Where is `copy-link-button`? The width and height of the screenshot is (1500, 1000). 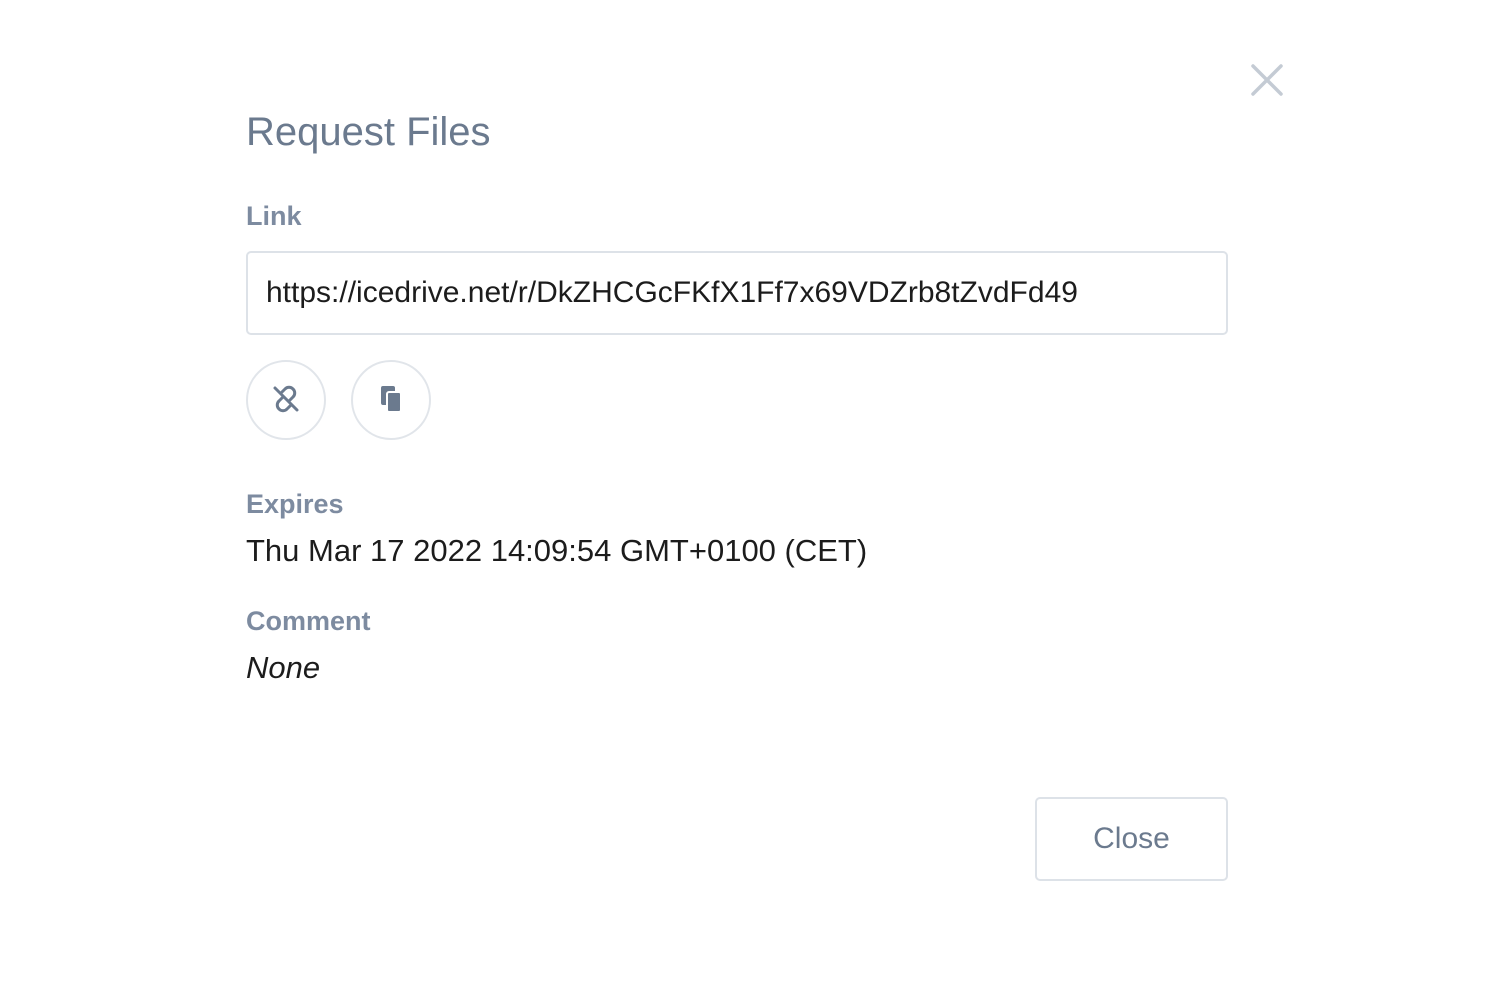 copy-link-button is located at coordinates (391, 400).